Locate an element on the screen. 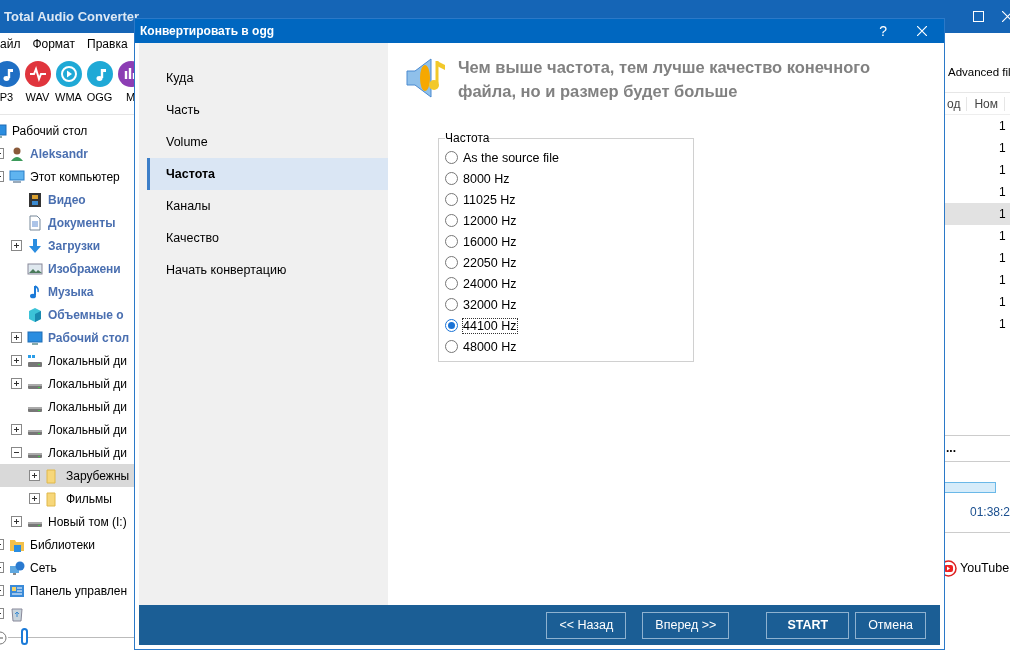  control-panel-icon is located at coordinates (17, 590).